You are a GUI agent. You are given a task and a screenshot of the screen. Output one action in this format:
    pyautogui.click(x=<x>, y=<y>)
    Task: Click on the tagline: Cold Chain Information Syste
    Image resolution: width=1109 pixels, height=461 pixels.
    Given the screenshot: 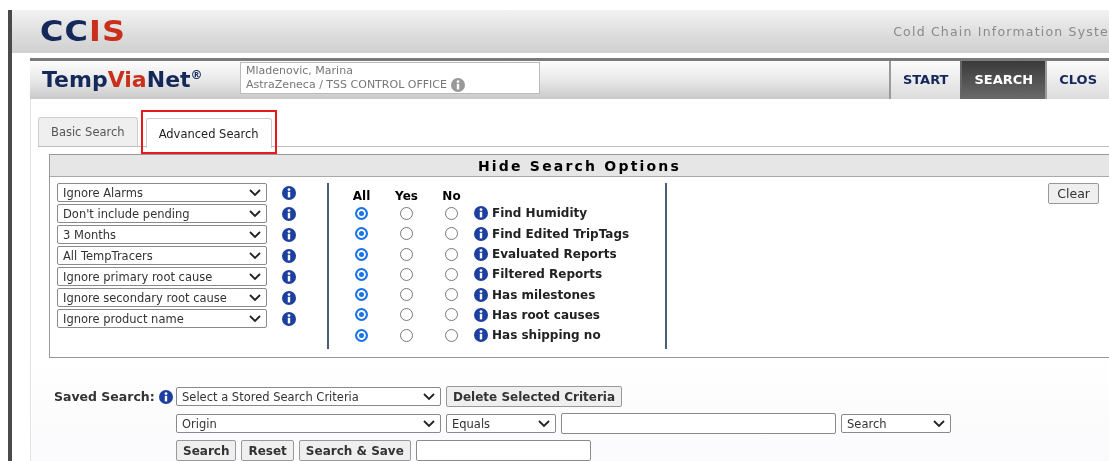 What is the action you would take?
    pyautogui.click(x=1001, y=31)
    